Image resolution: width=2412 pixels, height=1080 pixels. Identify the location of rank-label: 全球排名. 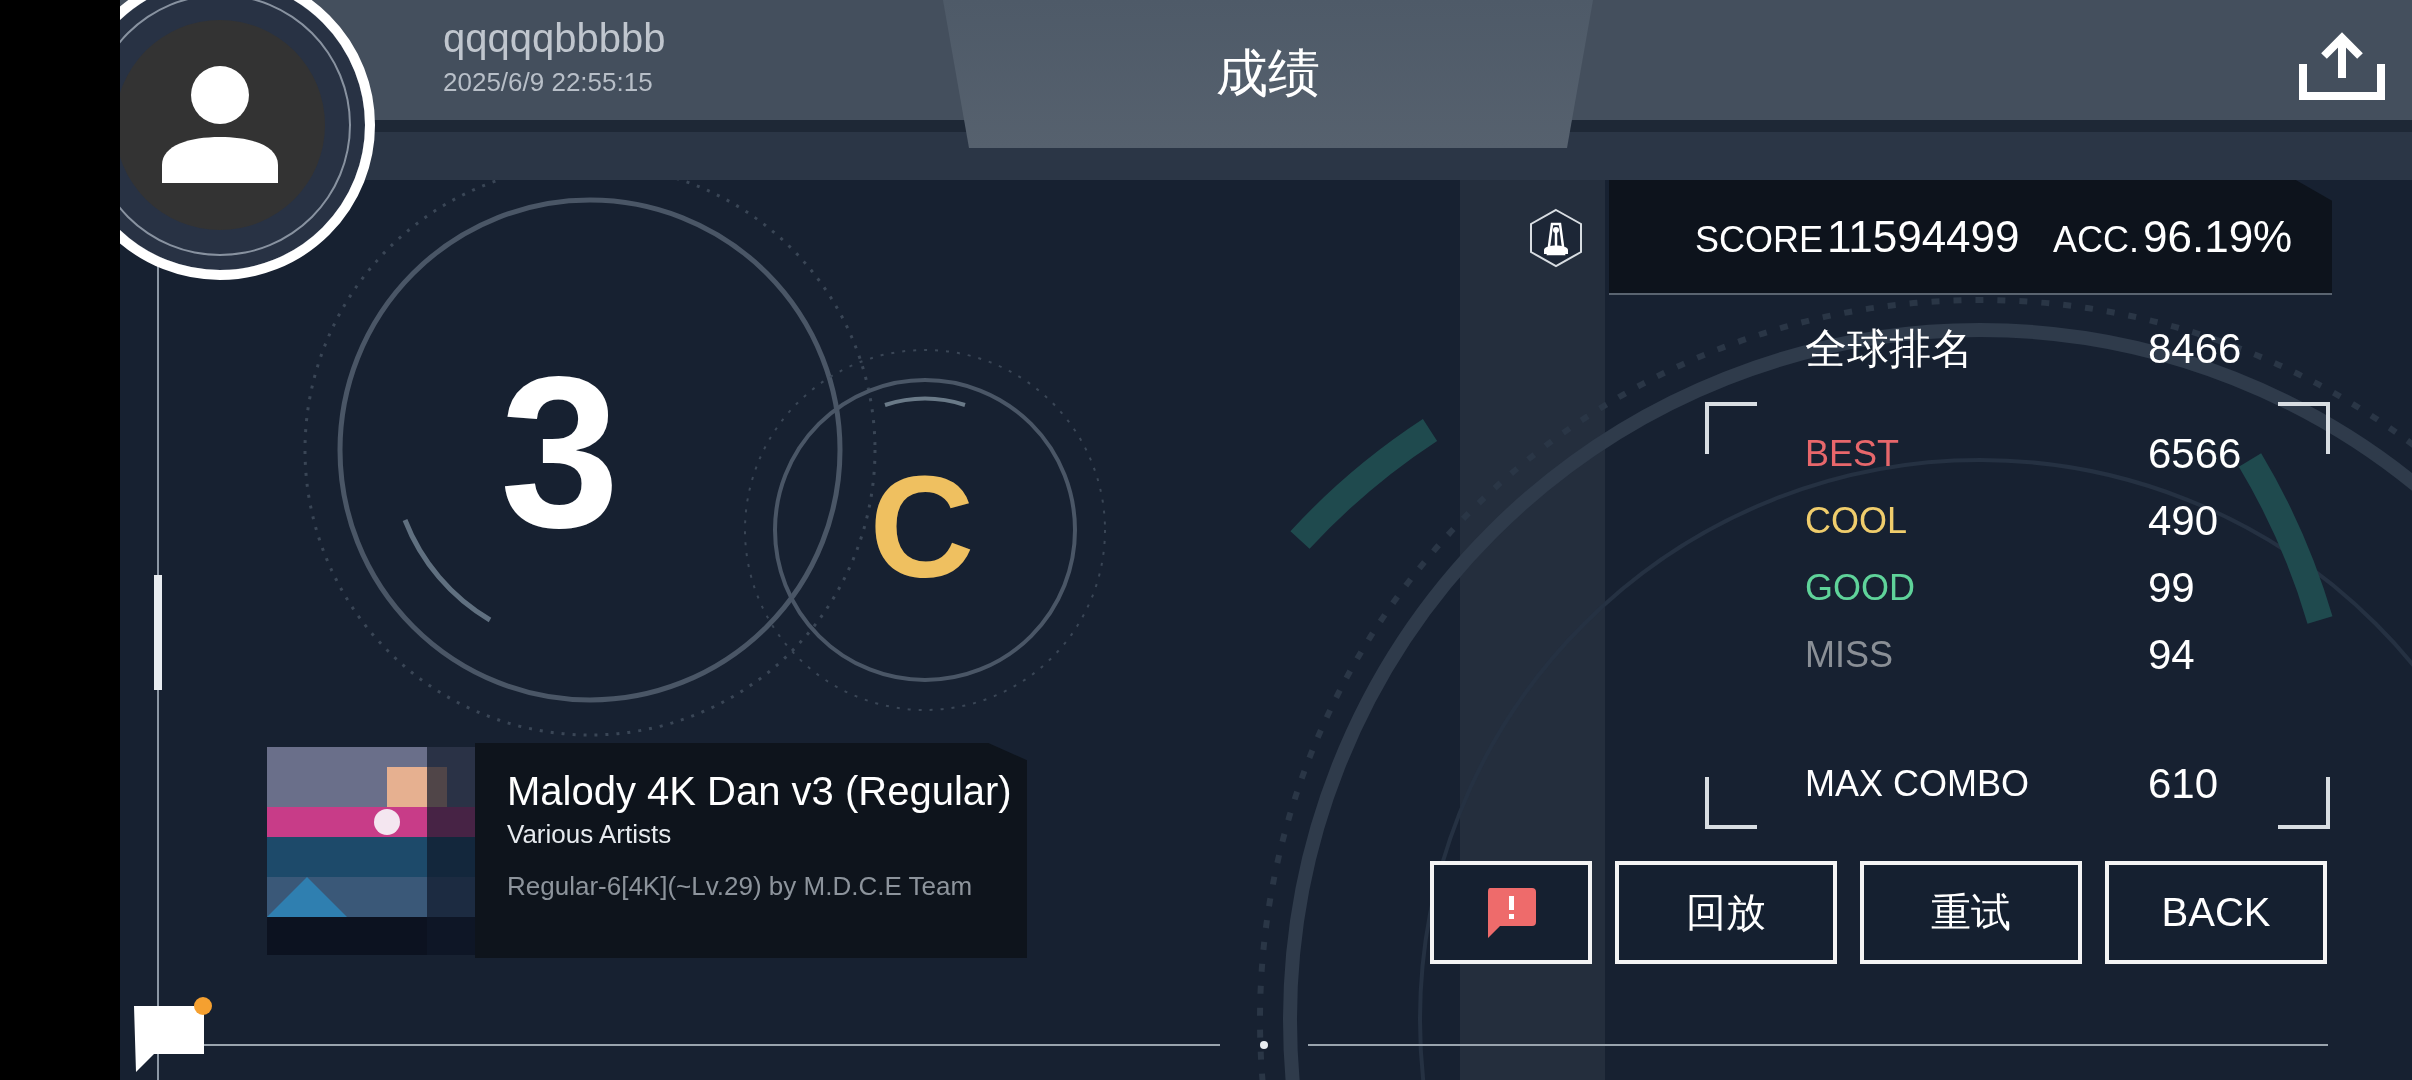
(1889, 348).